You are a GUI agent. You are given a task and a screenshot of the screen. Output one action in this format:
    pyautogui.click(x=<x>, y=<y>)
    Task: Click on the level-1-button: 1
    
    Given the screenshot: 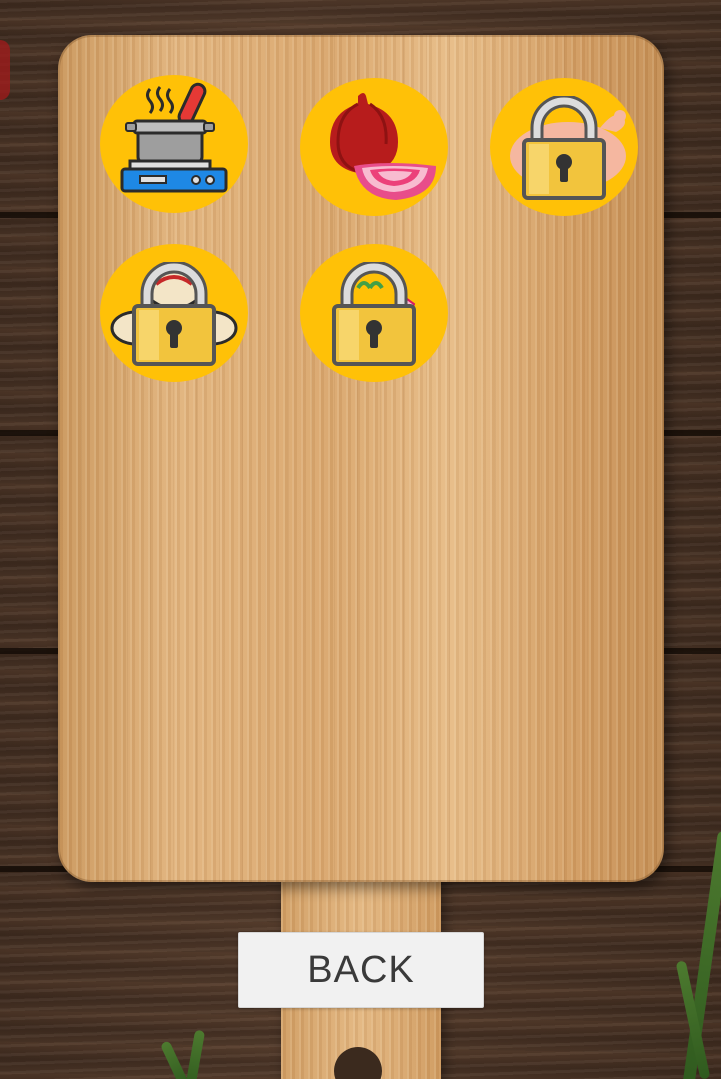 What is the action you would take?
    pyautogui.click(x=174, y=144)
    